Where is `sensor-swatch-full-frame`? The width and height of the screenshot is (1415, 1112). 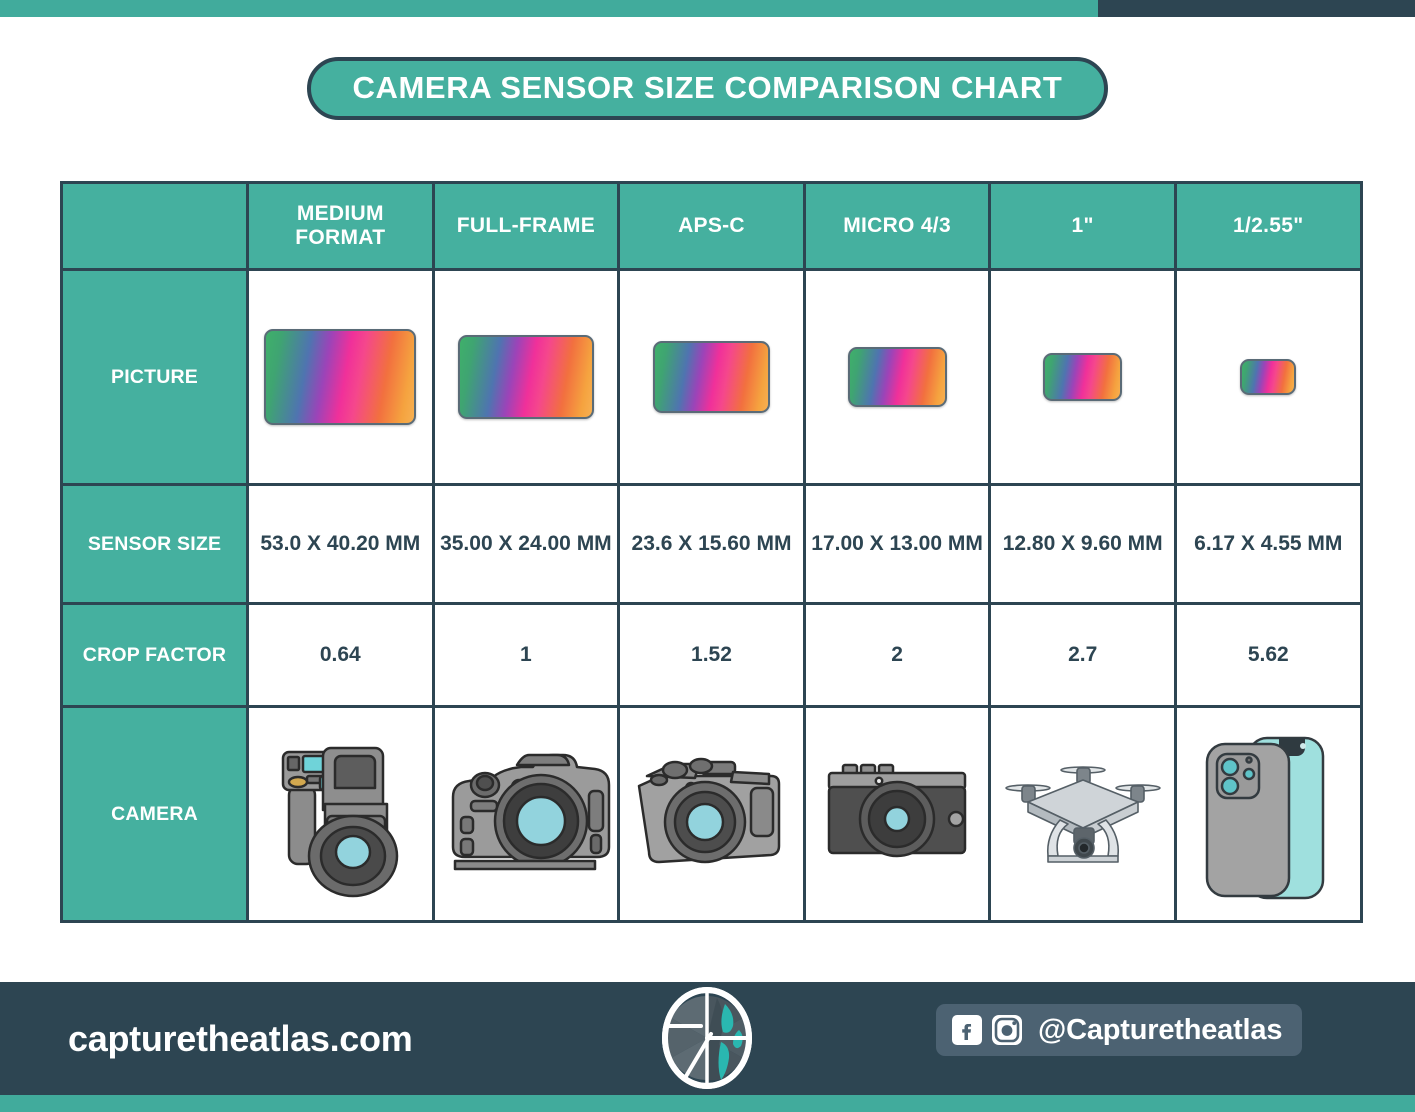 sensor-swatch-full-frame is located at coordinates (525, 377).